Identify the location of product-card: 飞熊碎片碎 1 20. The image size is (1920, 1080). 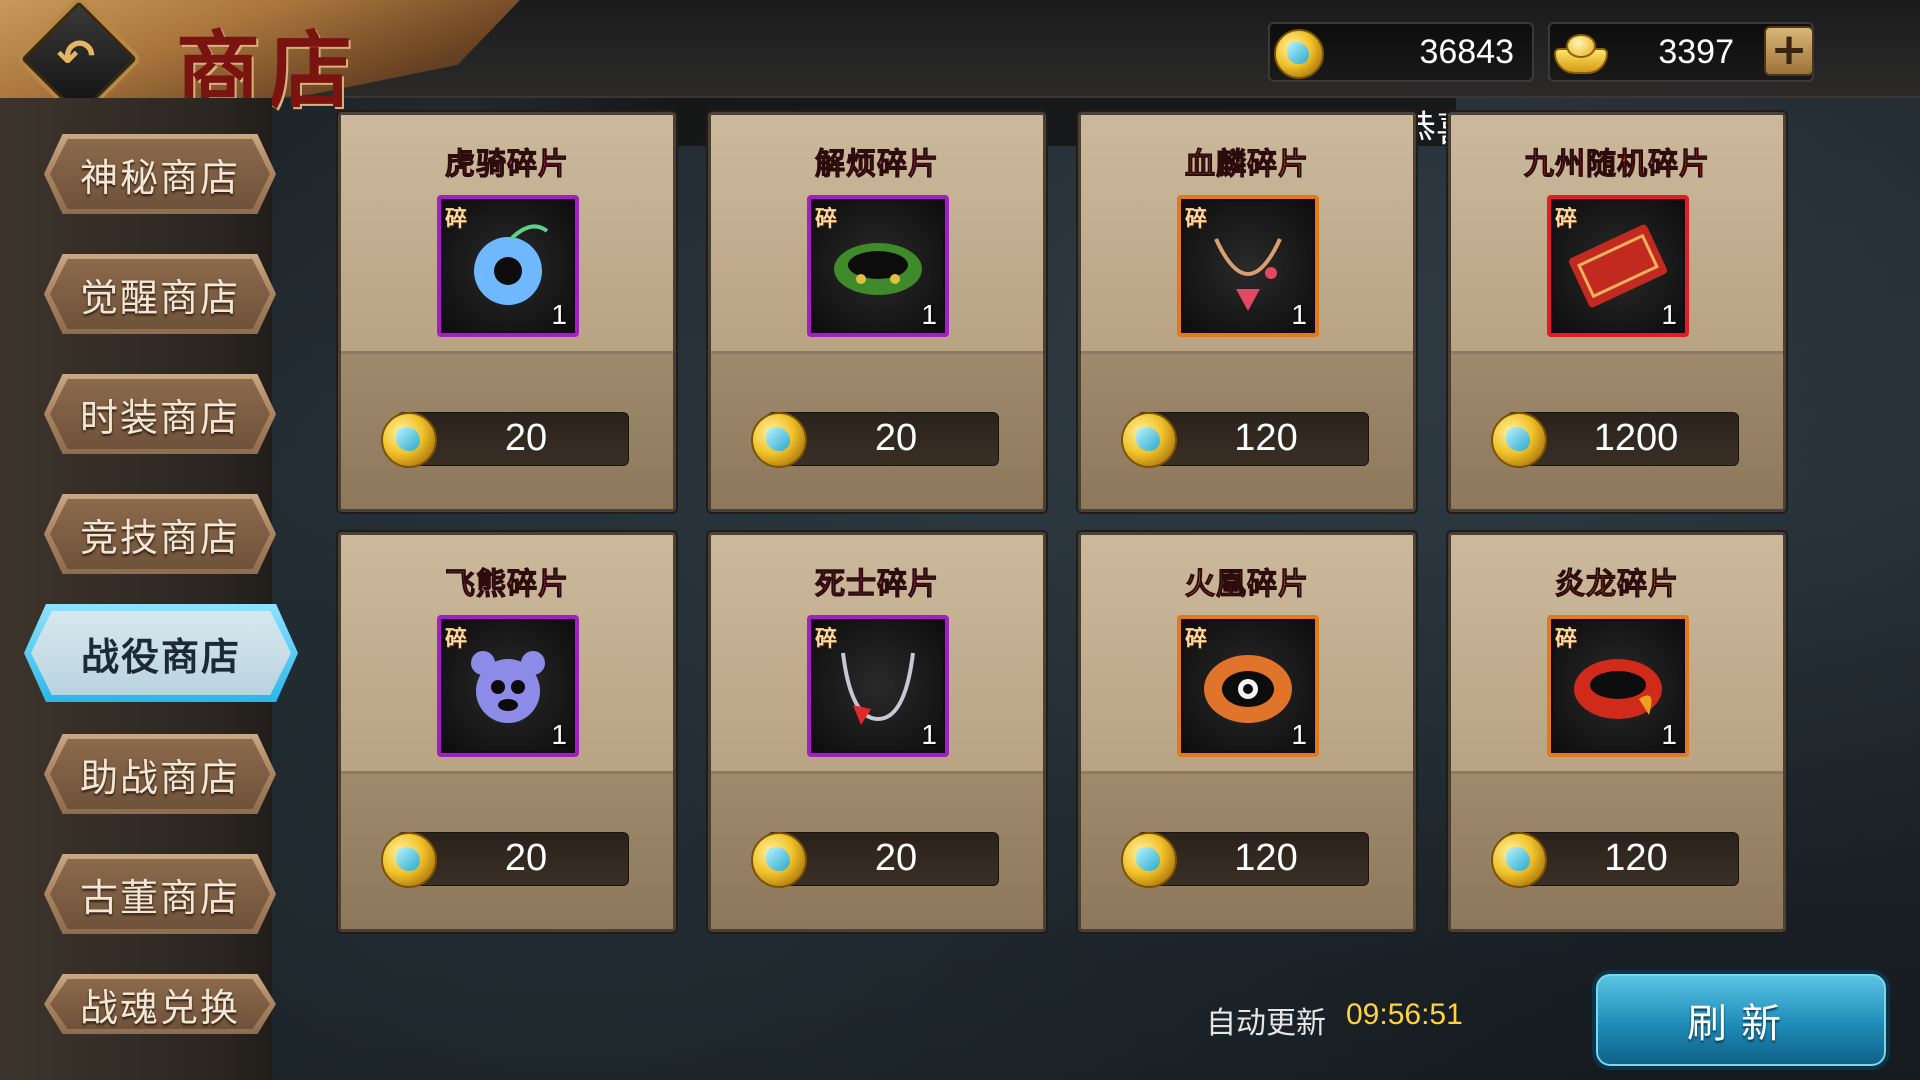
(507, 732).